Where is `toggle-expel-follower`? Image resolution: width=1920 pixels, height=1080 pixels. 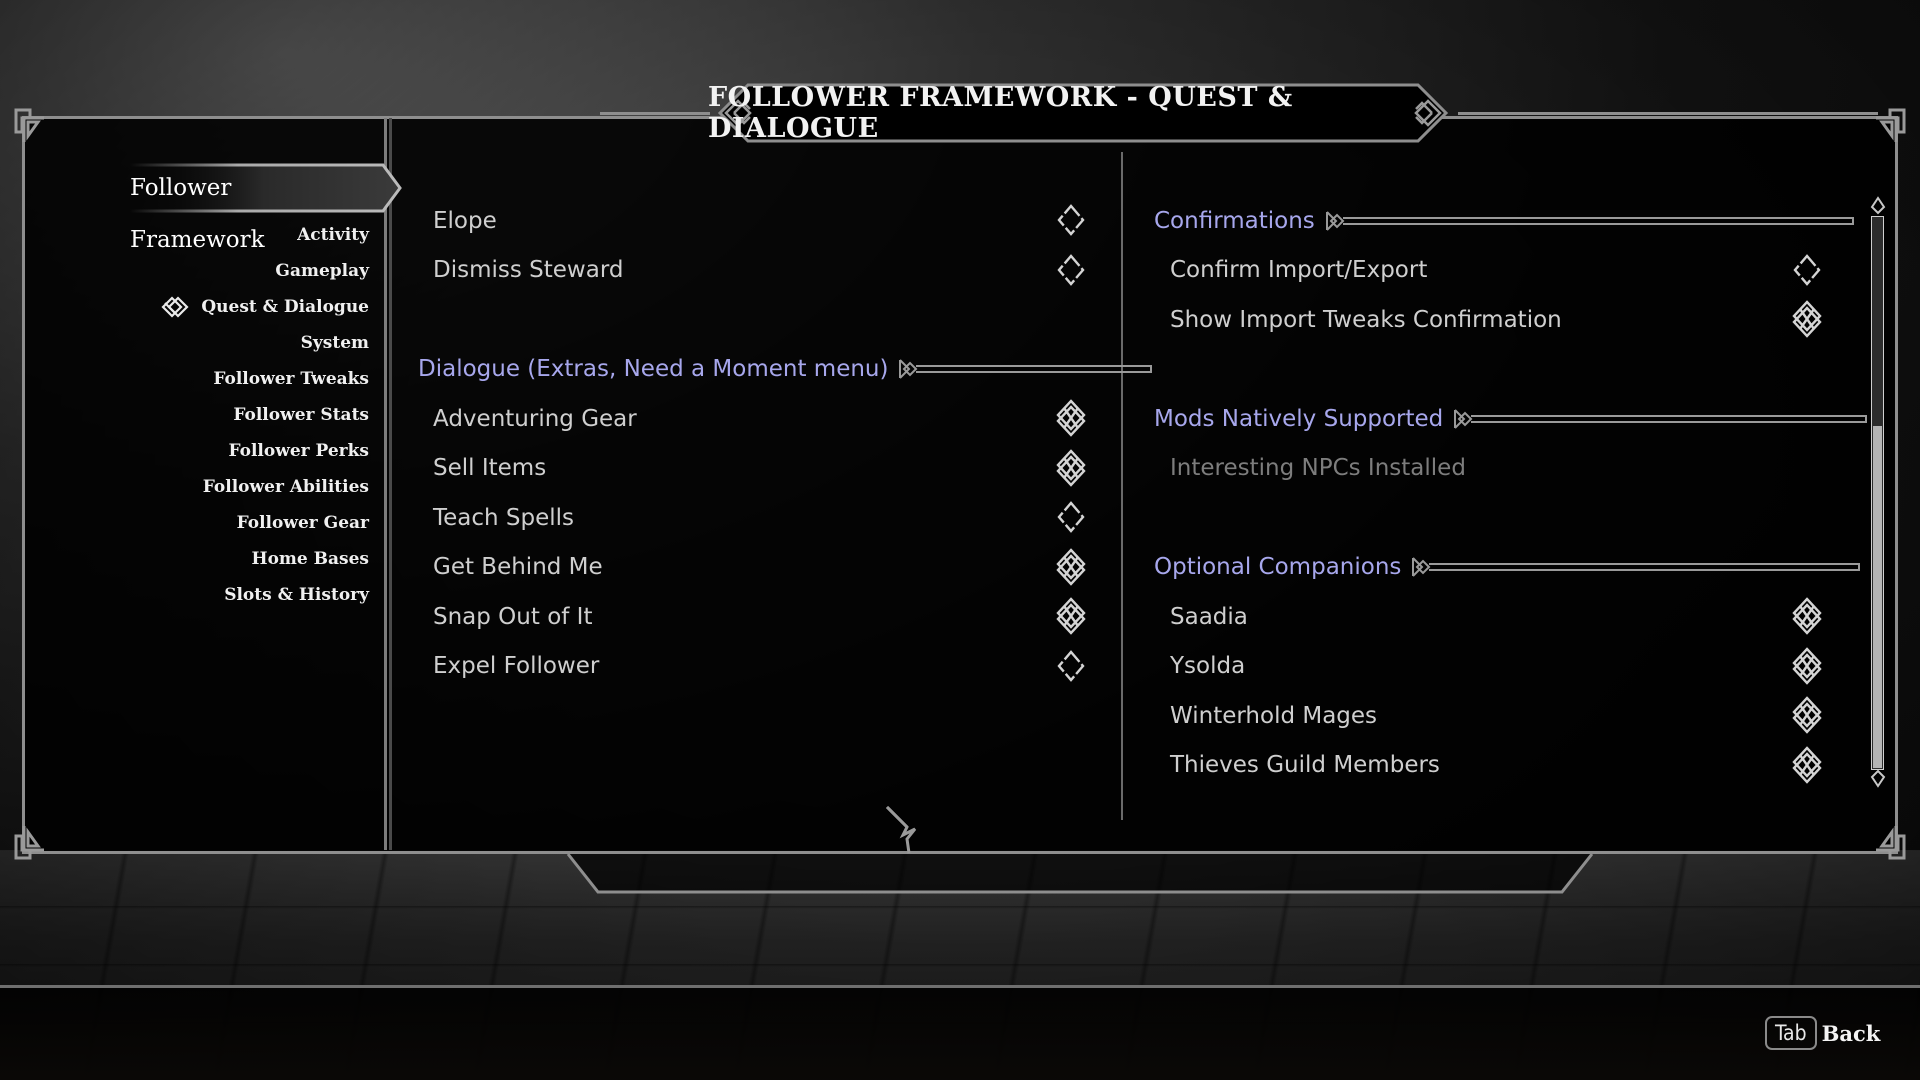
toggle-expel-follower is located at coordinates (1071, 666).